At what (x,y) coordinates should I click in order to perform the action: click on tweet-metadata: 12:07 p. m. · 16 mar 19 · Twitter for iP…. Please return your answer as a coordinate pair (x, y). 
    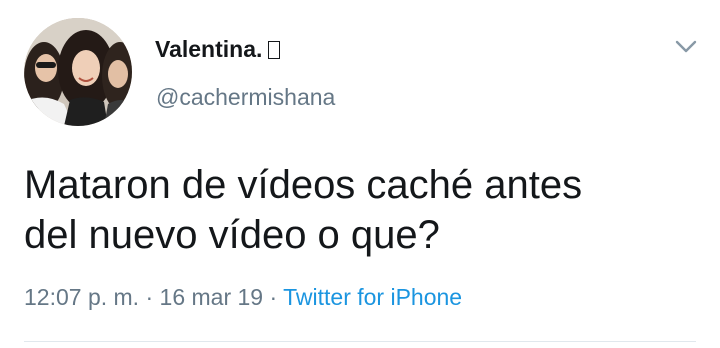
    Looking at the image, I should click on (243, 297).